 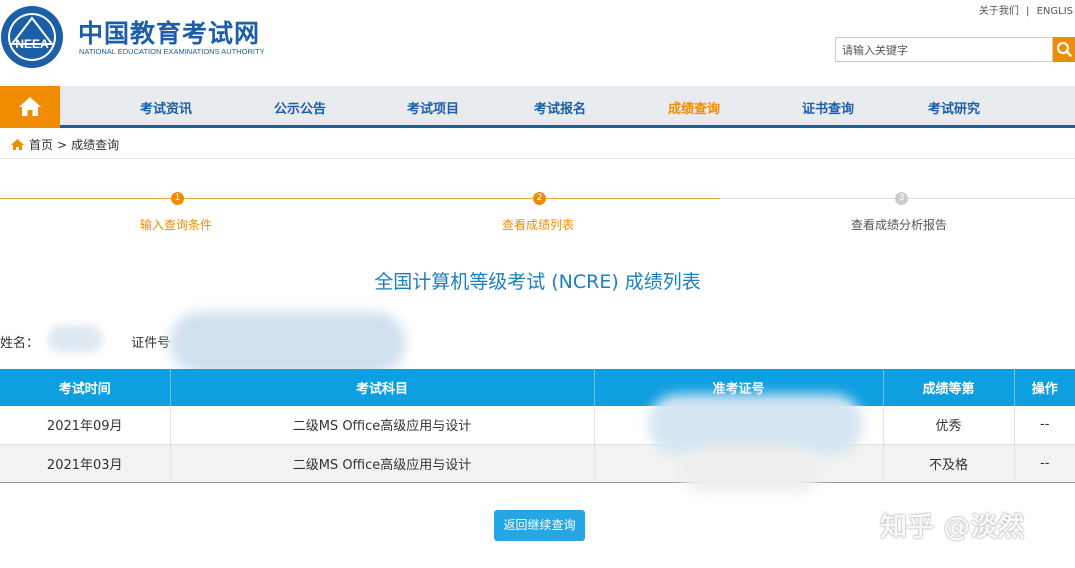 I want to click on step-line-done, so click(x=360, y=198).